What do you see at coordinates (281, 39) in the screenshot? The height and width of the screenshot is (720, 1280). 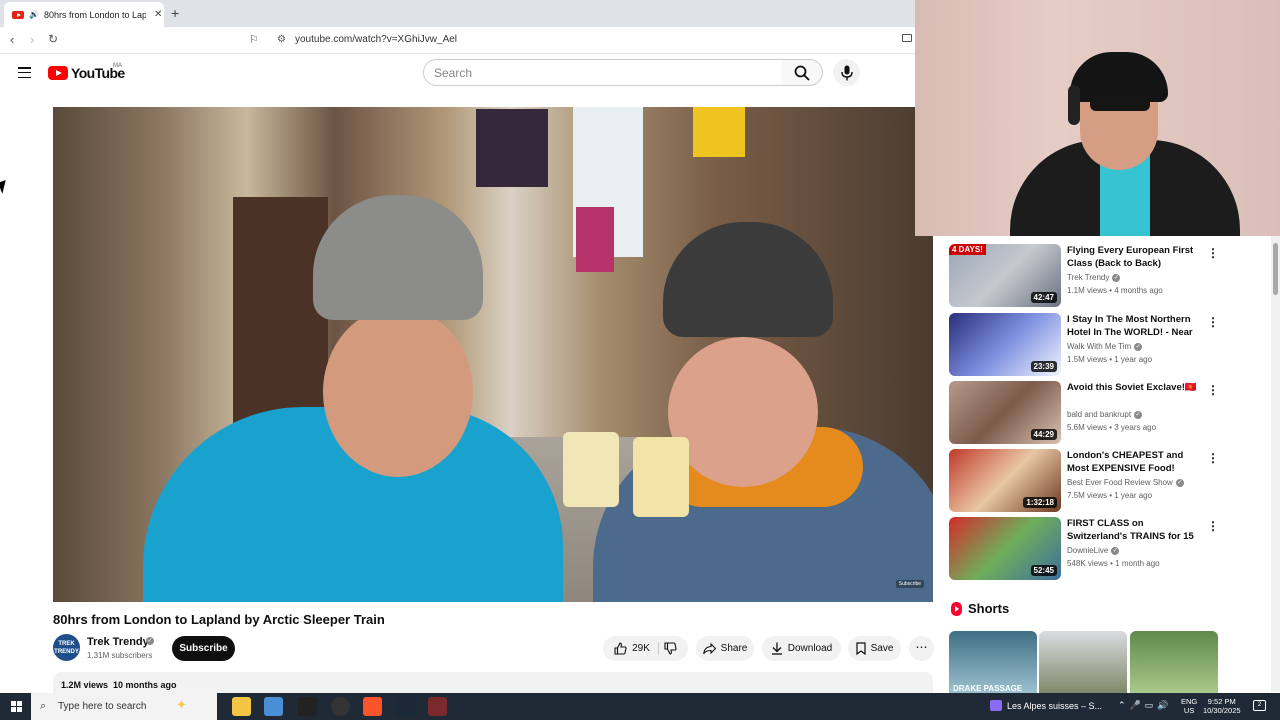 I see `site-info-icon: ⚙` at bounding box center [281, 39].